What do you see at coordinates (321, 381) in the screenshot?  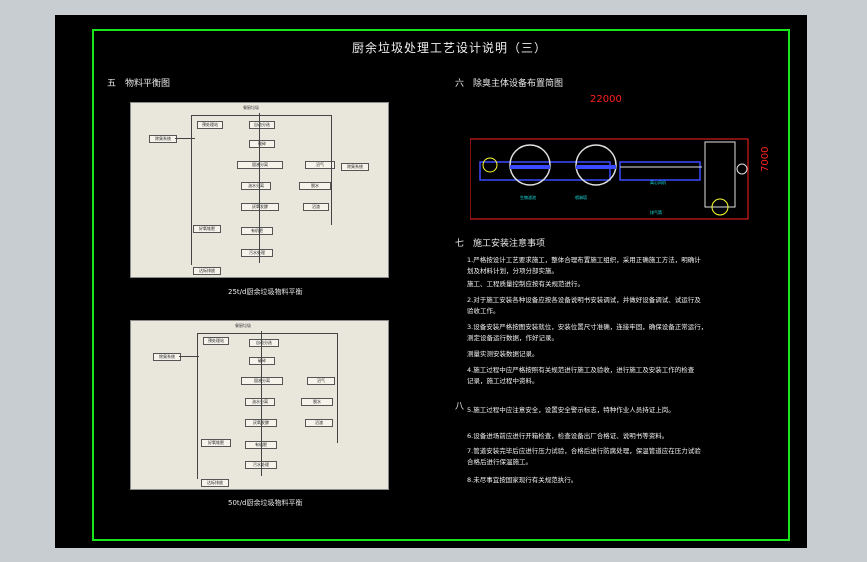 I see `chart2-node: 沼气` at bounding box center [321, 381].